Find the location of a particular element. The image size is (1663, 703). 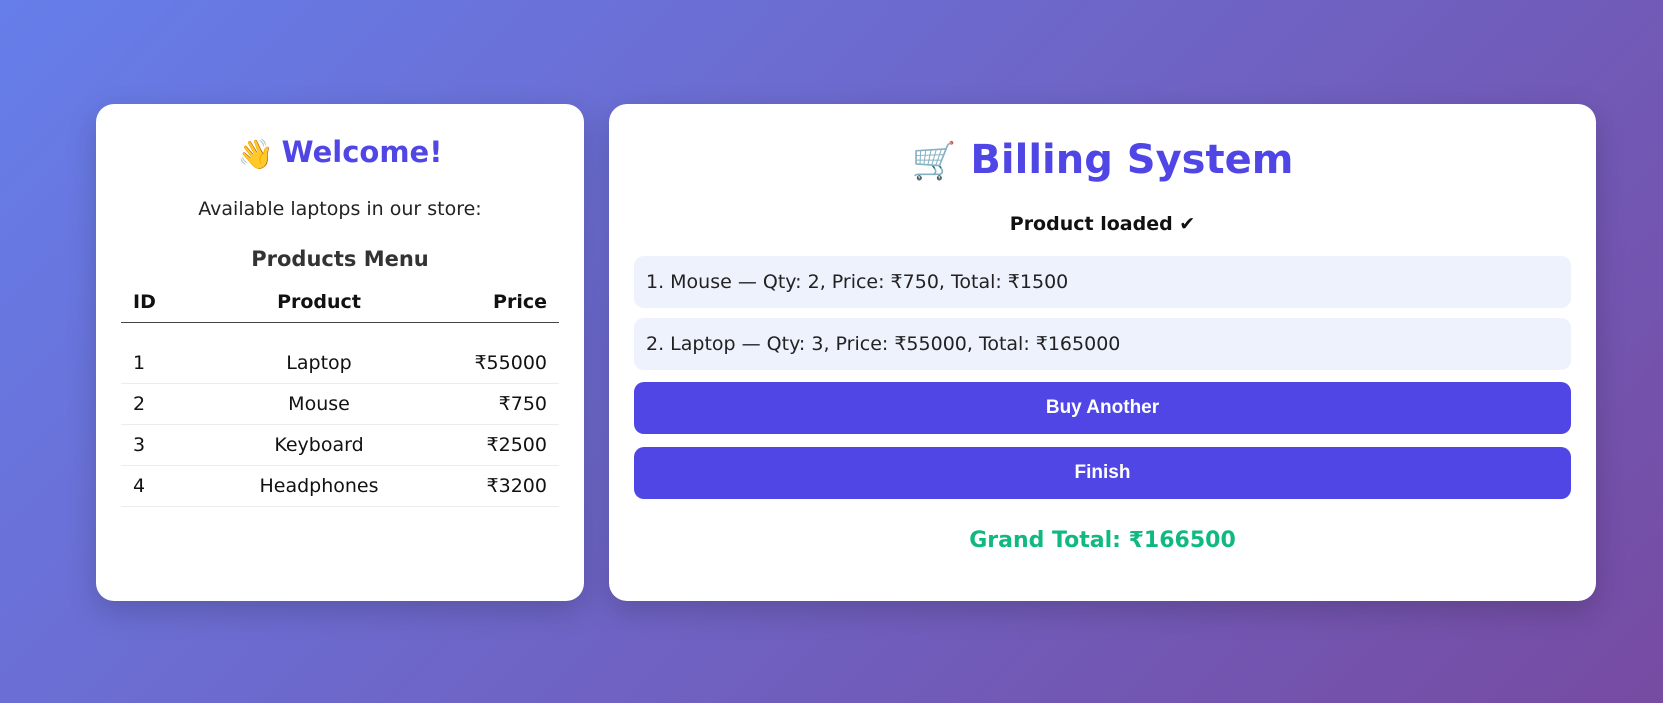

waving-hand-icon: 👋 is located at coordinates (255, 154).